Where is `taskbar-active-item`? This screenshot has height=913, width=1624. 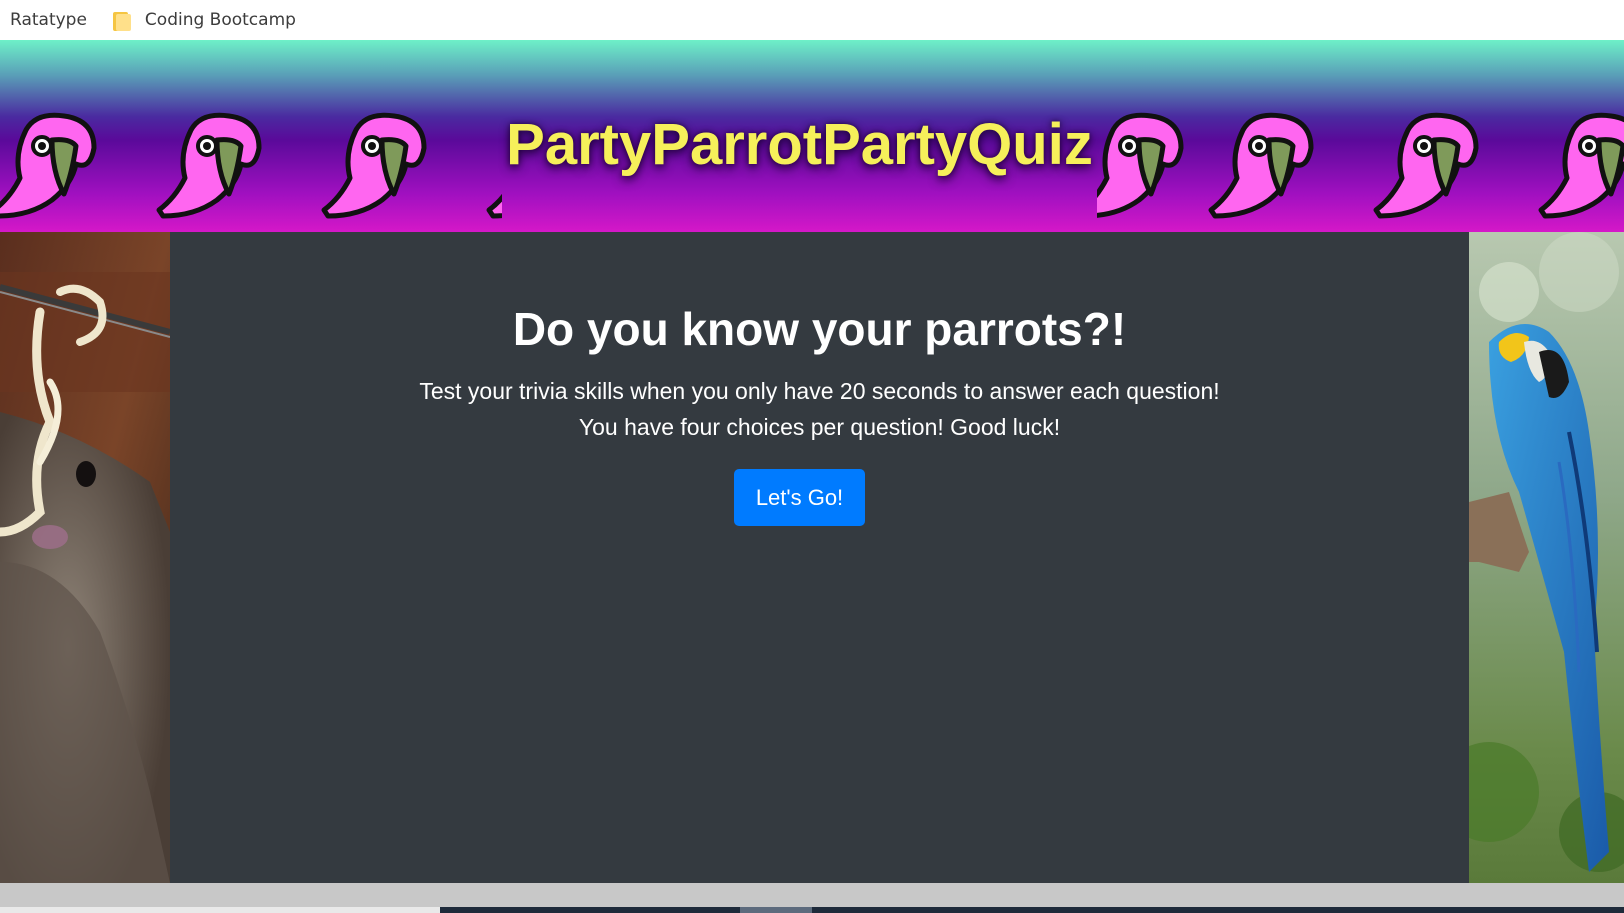
taskbar-active-item is located at coordinates (776, 910).